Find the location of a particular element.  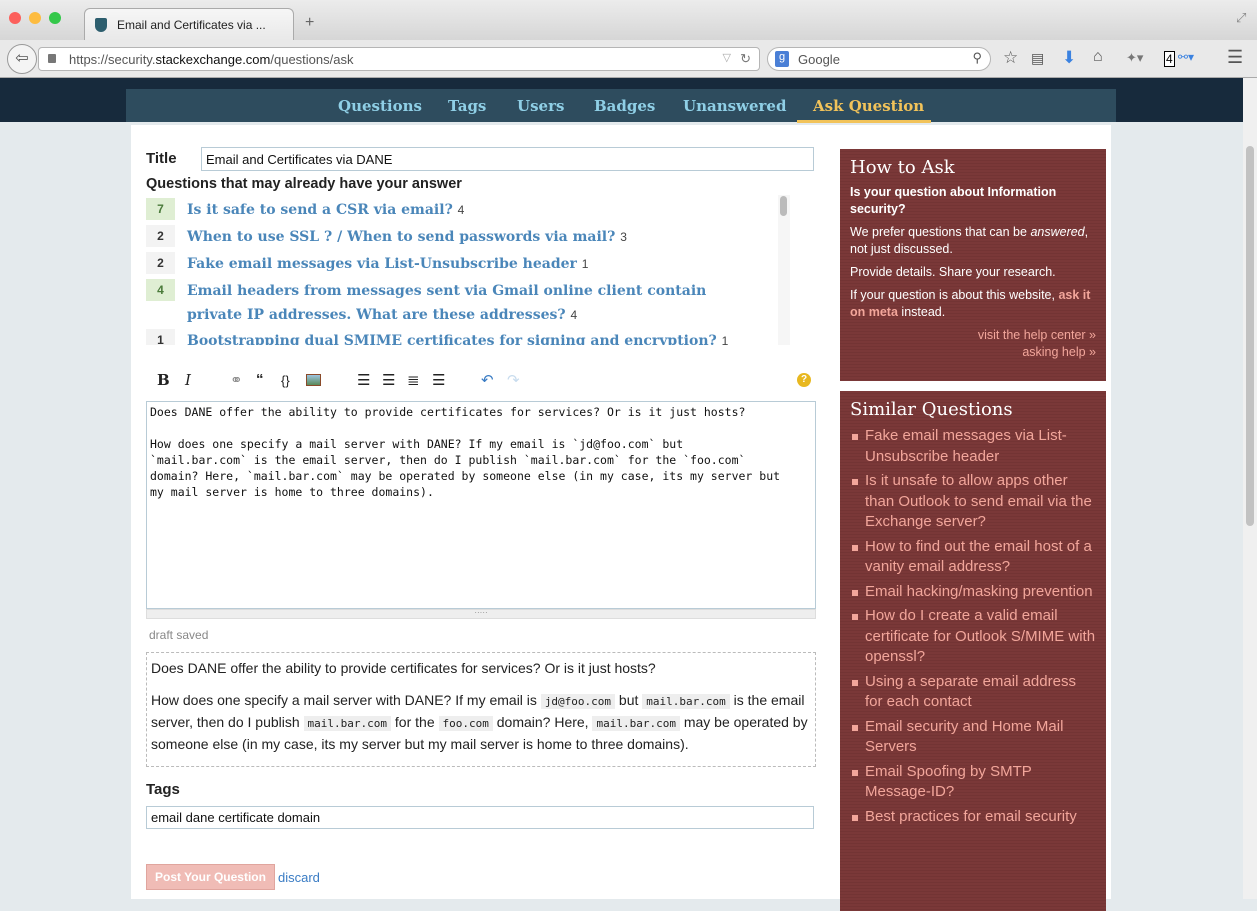

bulleted-list-button: ☰ is located at coordinates (388, 380).